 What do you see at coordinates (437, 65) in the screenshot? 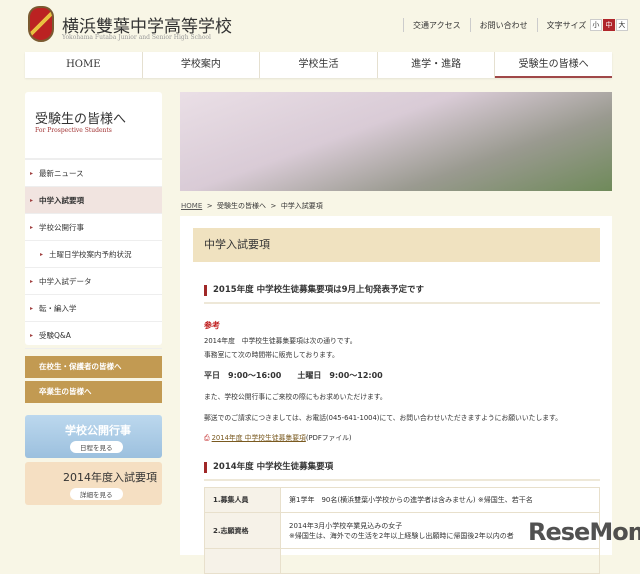
I see `nav-career: 進学・進路` at bounding box center [437, 65].